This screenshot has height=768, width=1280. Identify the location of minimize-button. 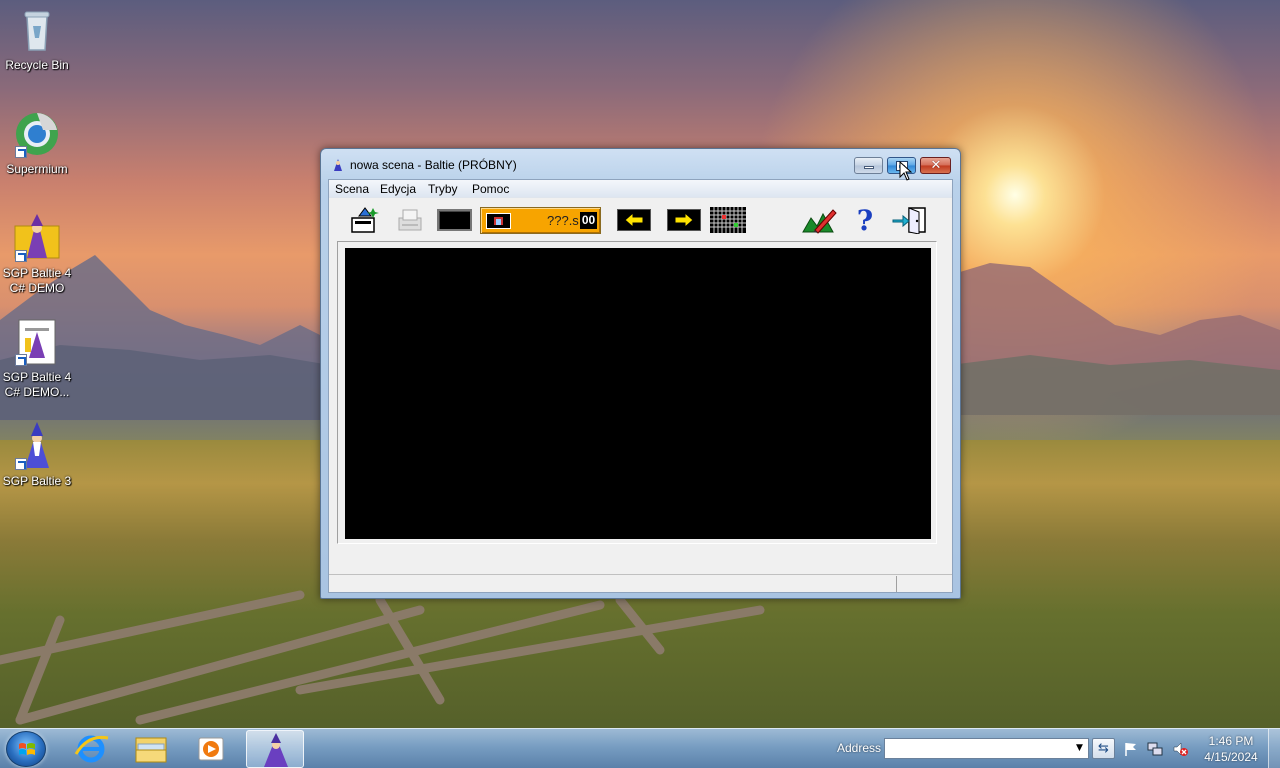
(868, 165).